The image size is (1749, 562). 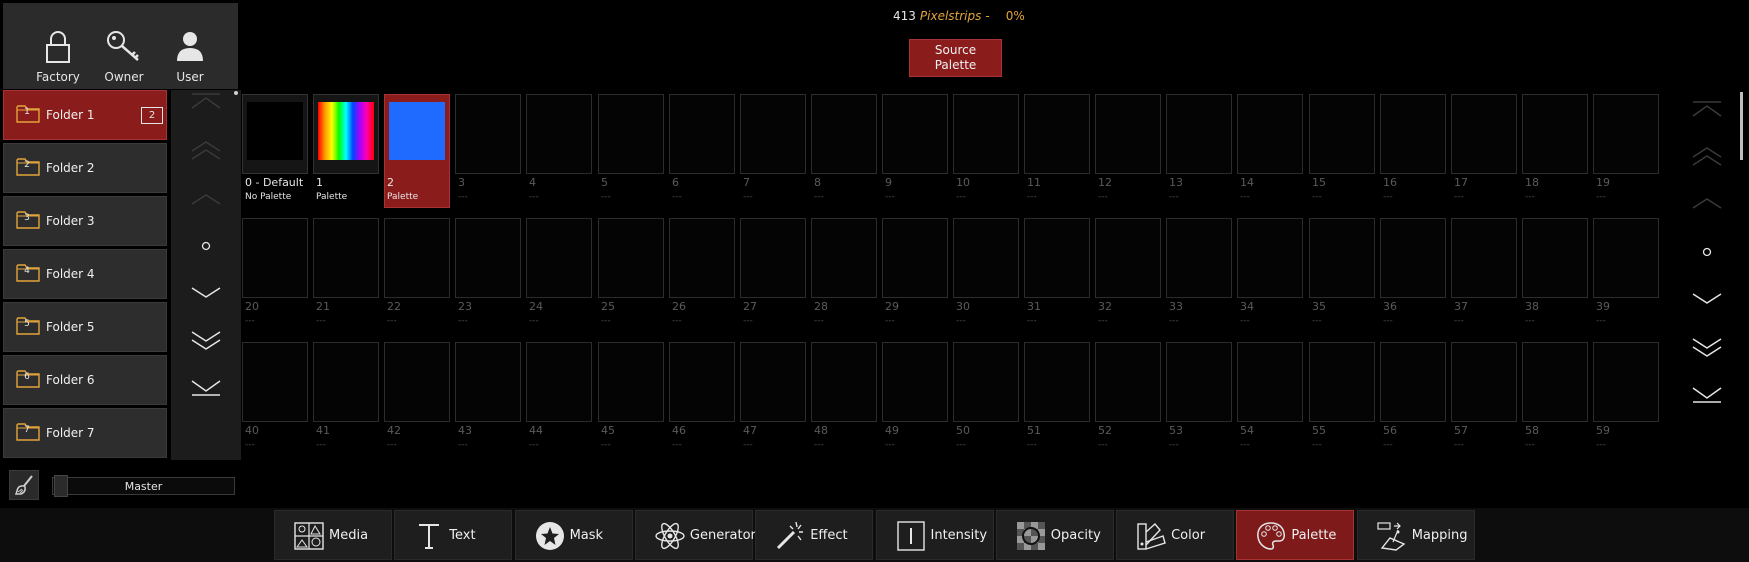 I want to click on folder-item: 4 Folder 4, so click(x=85, y=274).